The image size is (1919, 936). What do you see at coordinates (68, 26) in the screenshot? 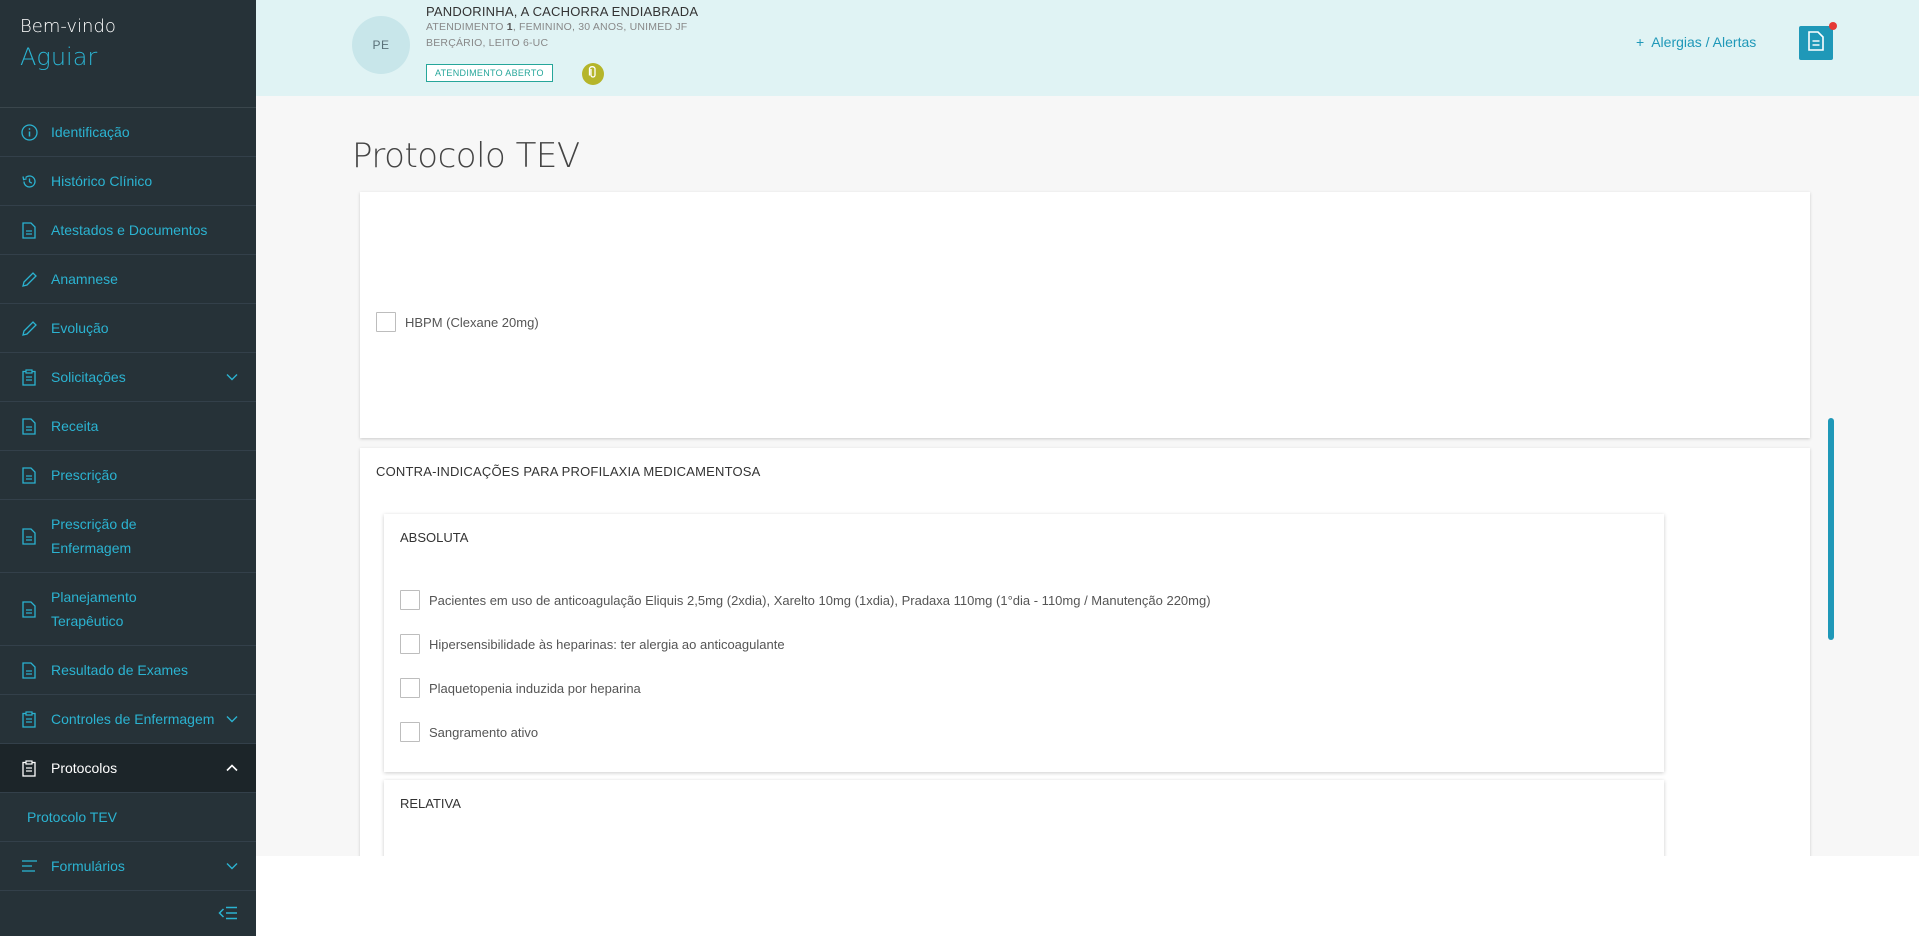
I see `welcome-text: Bem-vindo` at bounding box center [68, 26].